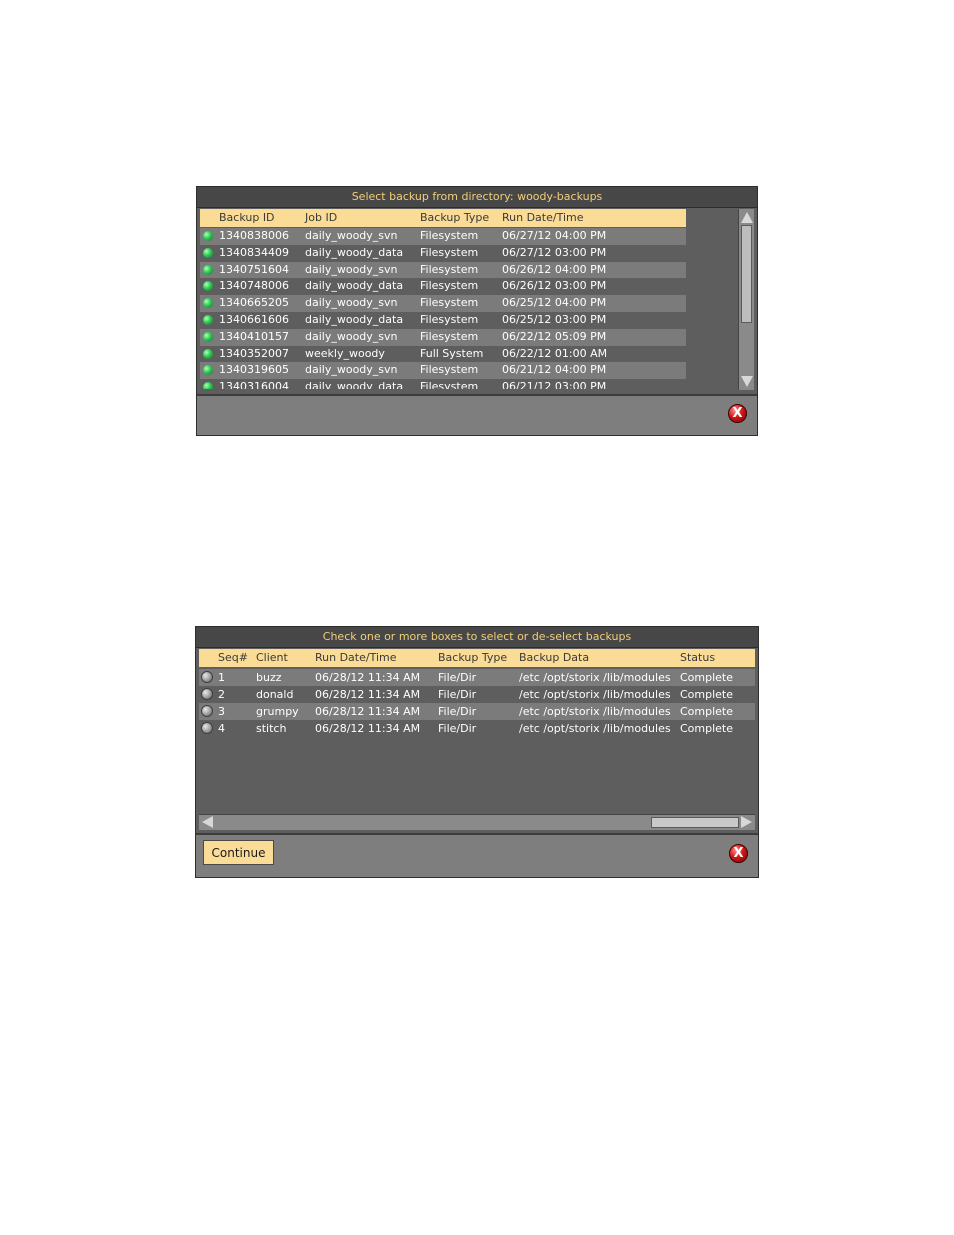 The width and height of the screenshot is (954, 1235). Describe the element at coordinates (254, 319) in the screenshot. I see `cell-backup-id: 1340661606` at that location.